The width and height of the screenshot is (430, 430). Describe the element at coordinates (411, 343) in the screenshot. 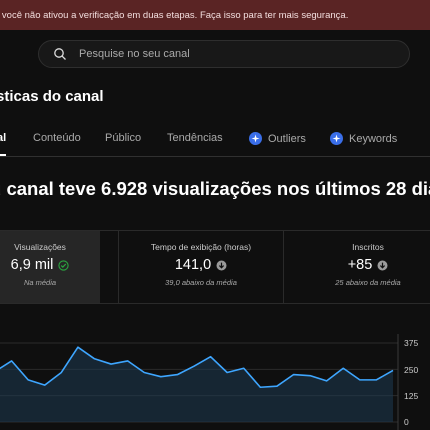

I see `y-tick-label: 375` at that location.